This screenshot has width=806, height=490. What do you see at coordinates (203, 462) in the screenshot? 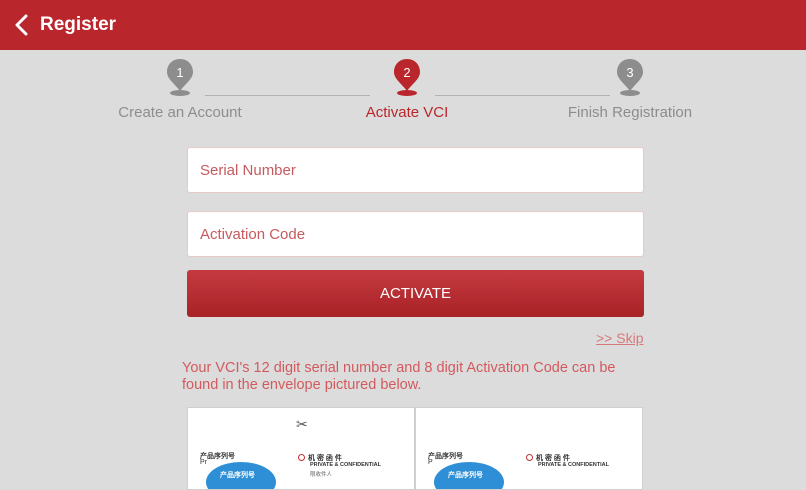
I see `envelope-label-pr: Pr` at bounding box center [203, 462].